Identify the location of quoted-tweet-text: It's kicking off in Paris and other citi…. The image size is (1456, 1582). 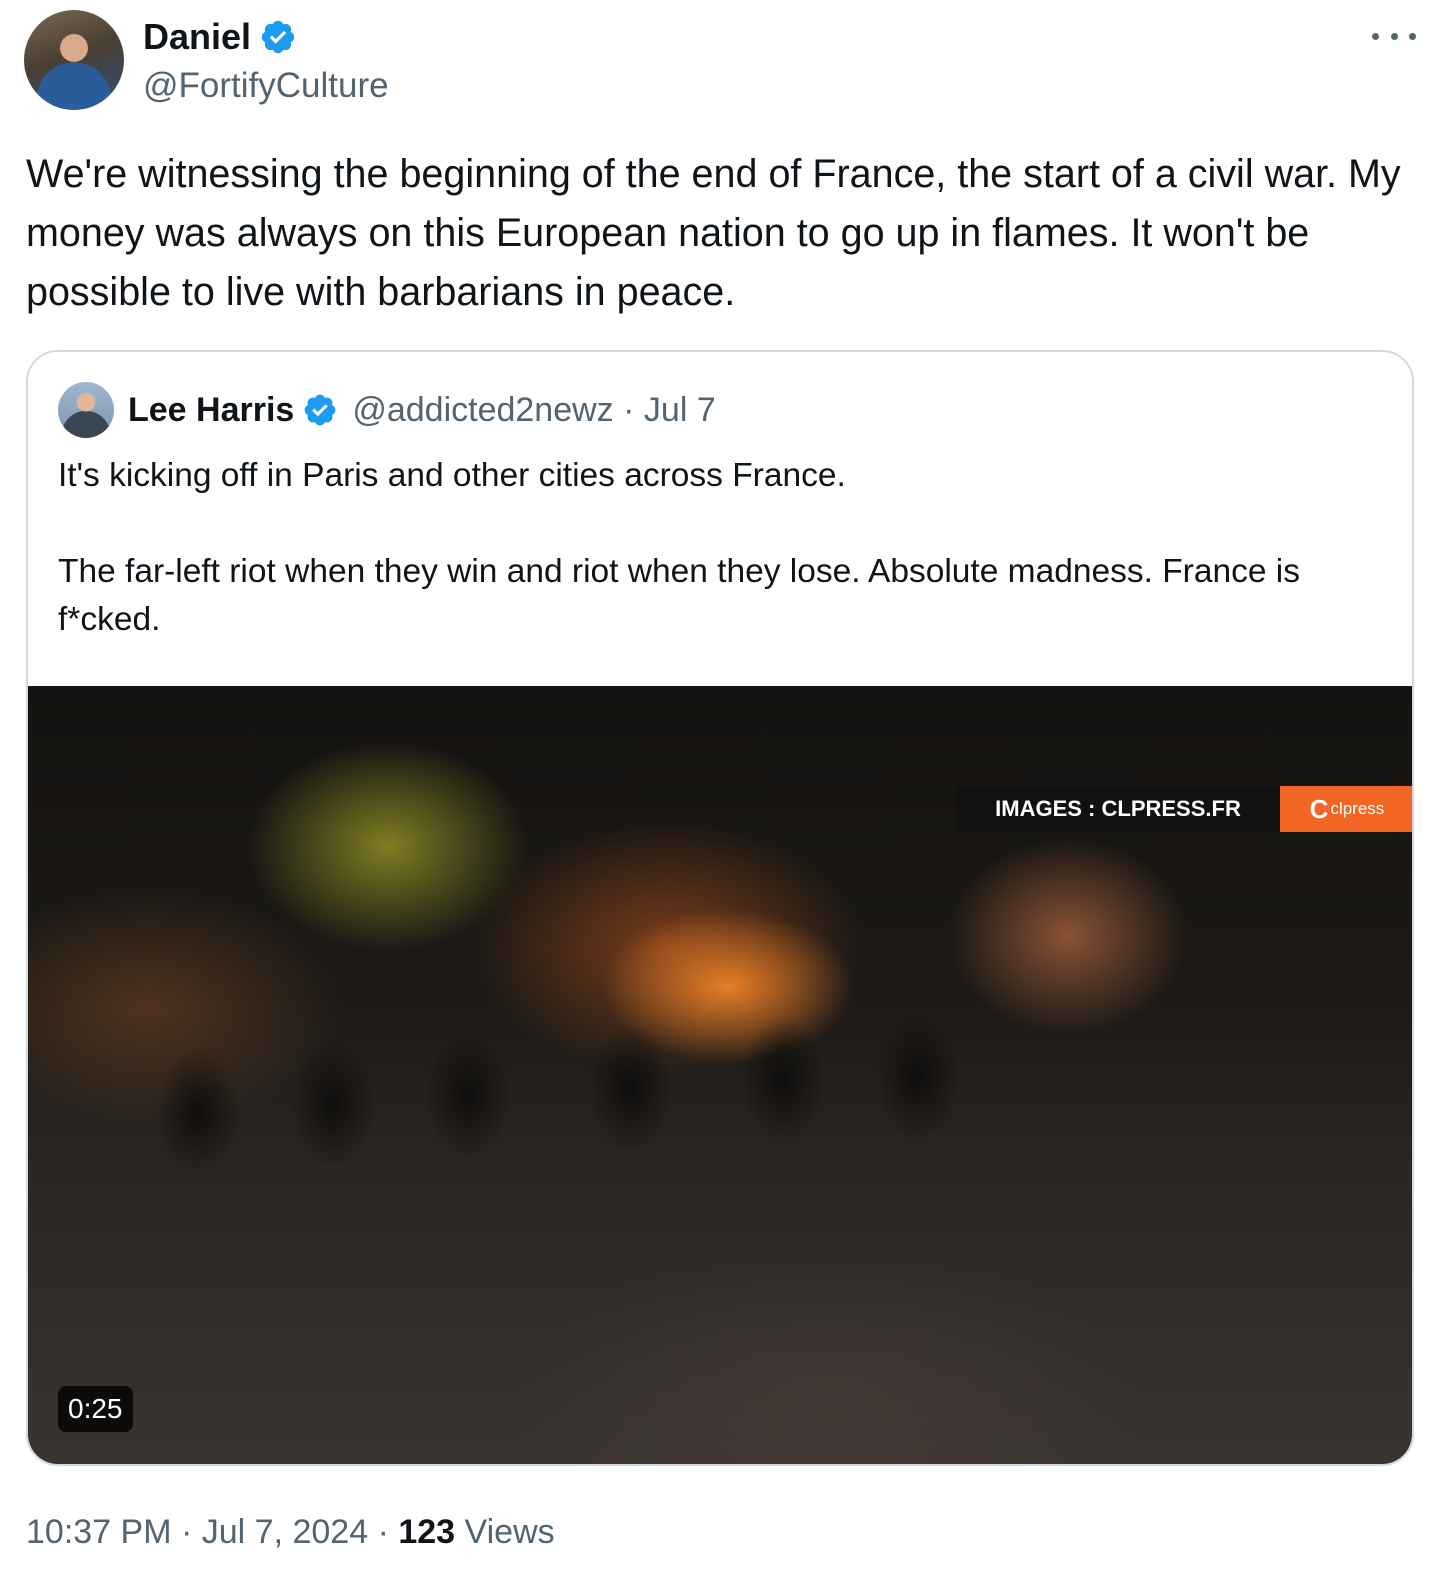
(679, 547).